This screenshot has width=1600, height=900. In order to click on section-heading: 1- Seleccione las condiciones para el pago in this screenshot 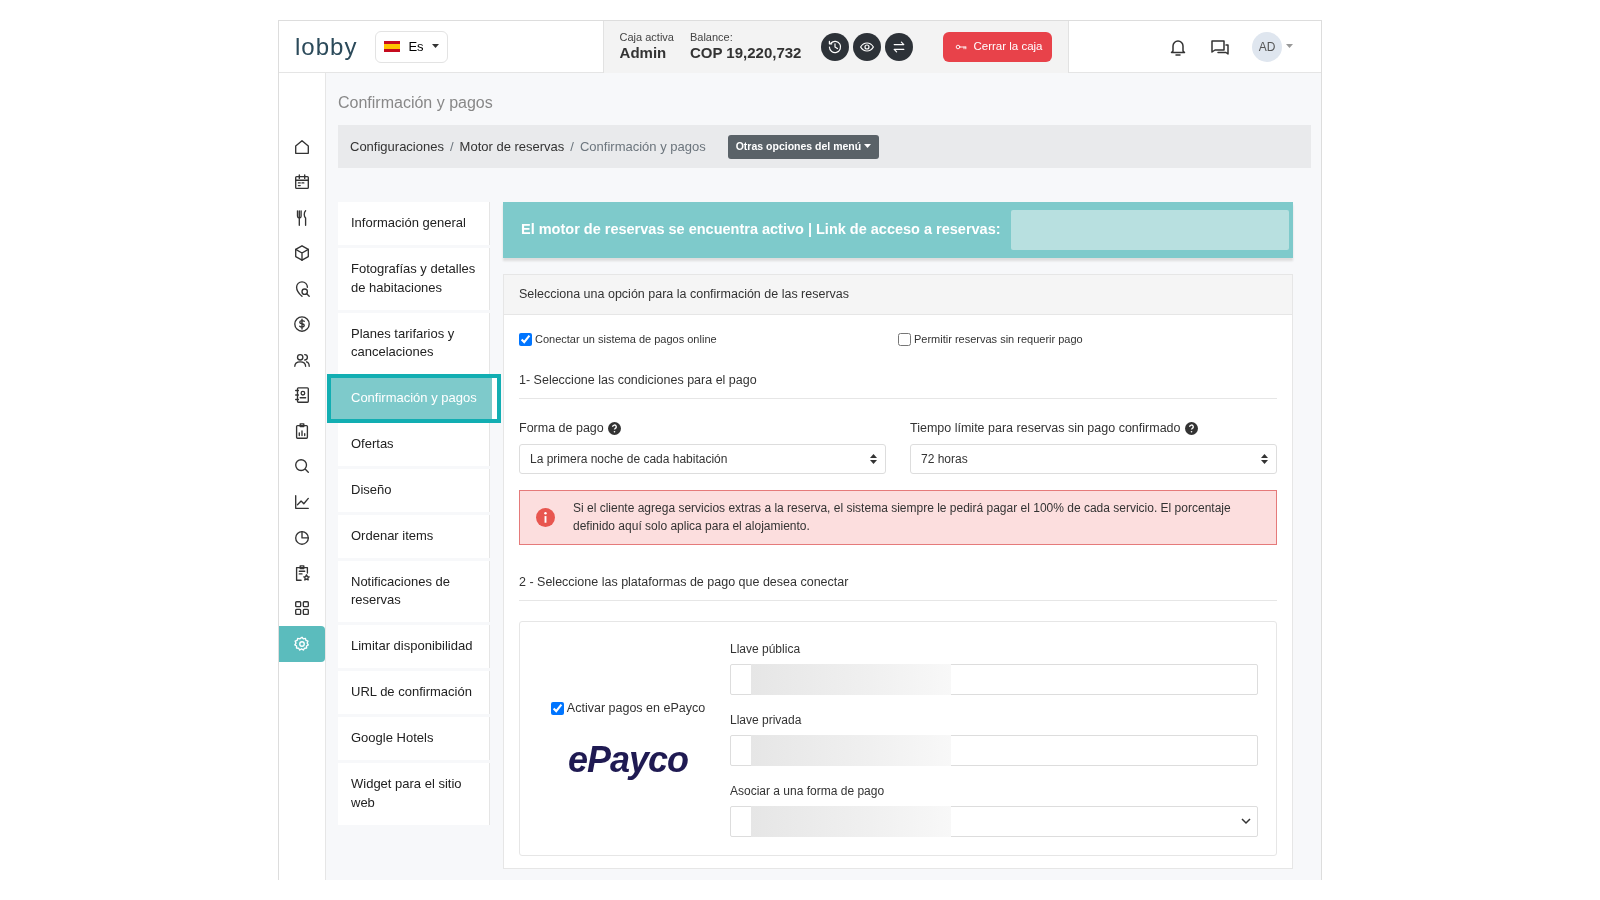, I will do `click(898, 385)`.